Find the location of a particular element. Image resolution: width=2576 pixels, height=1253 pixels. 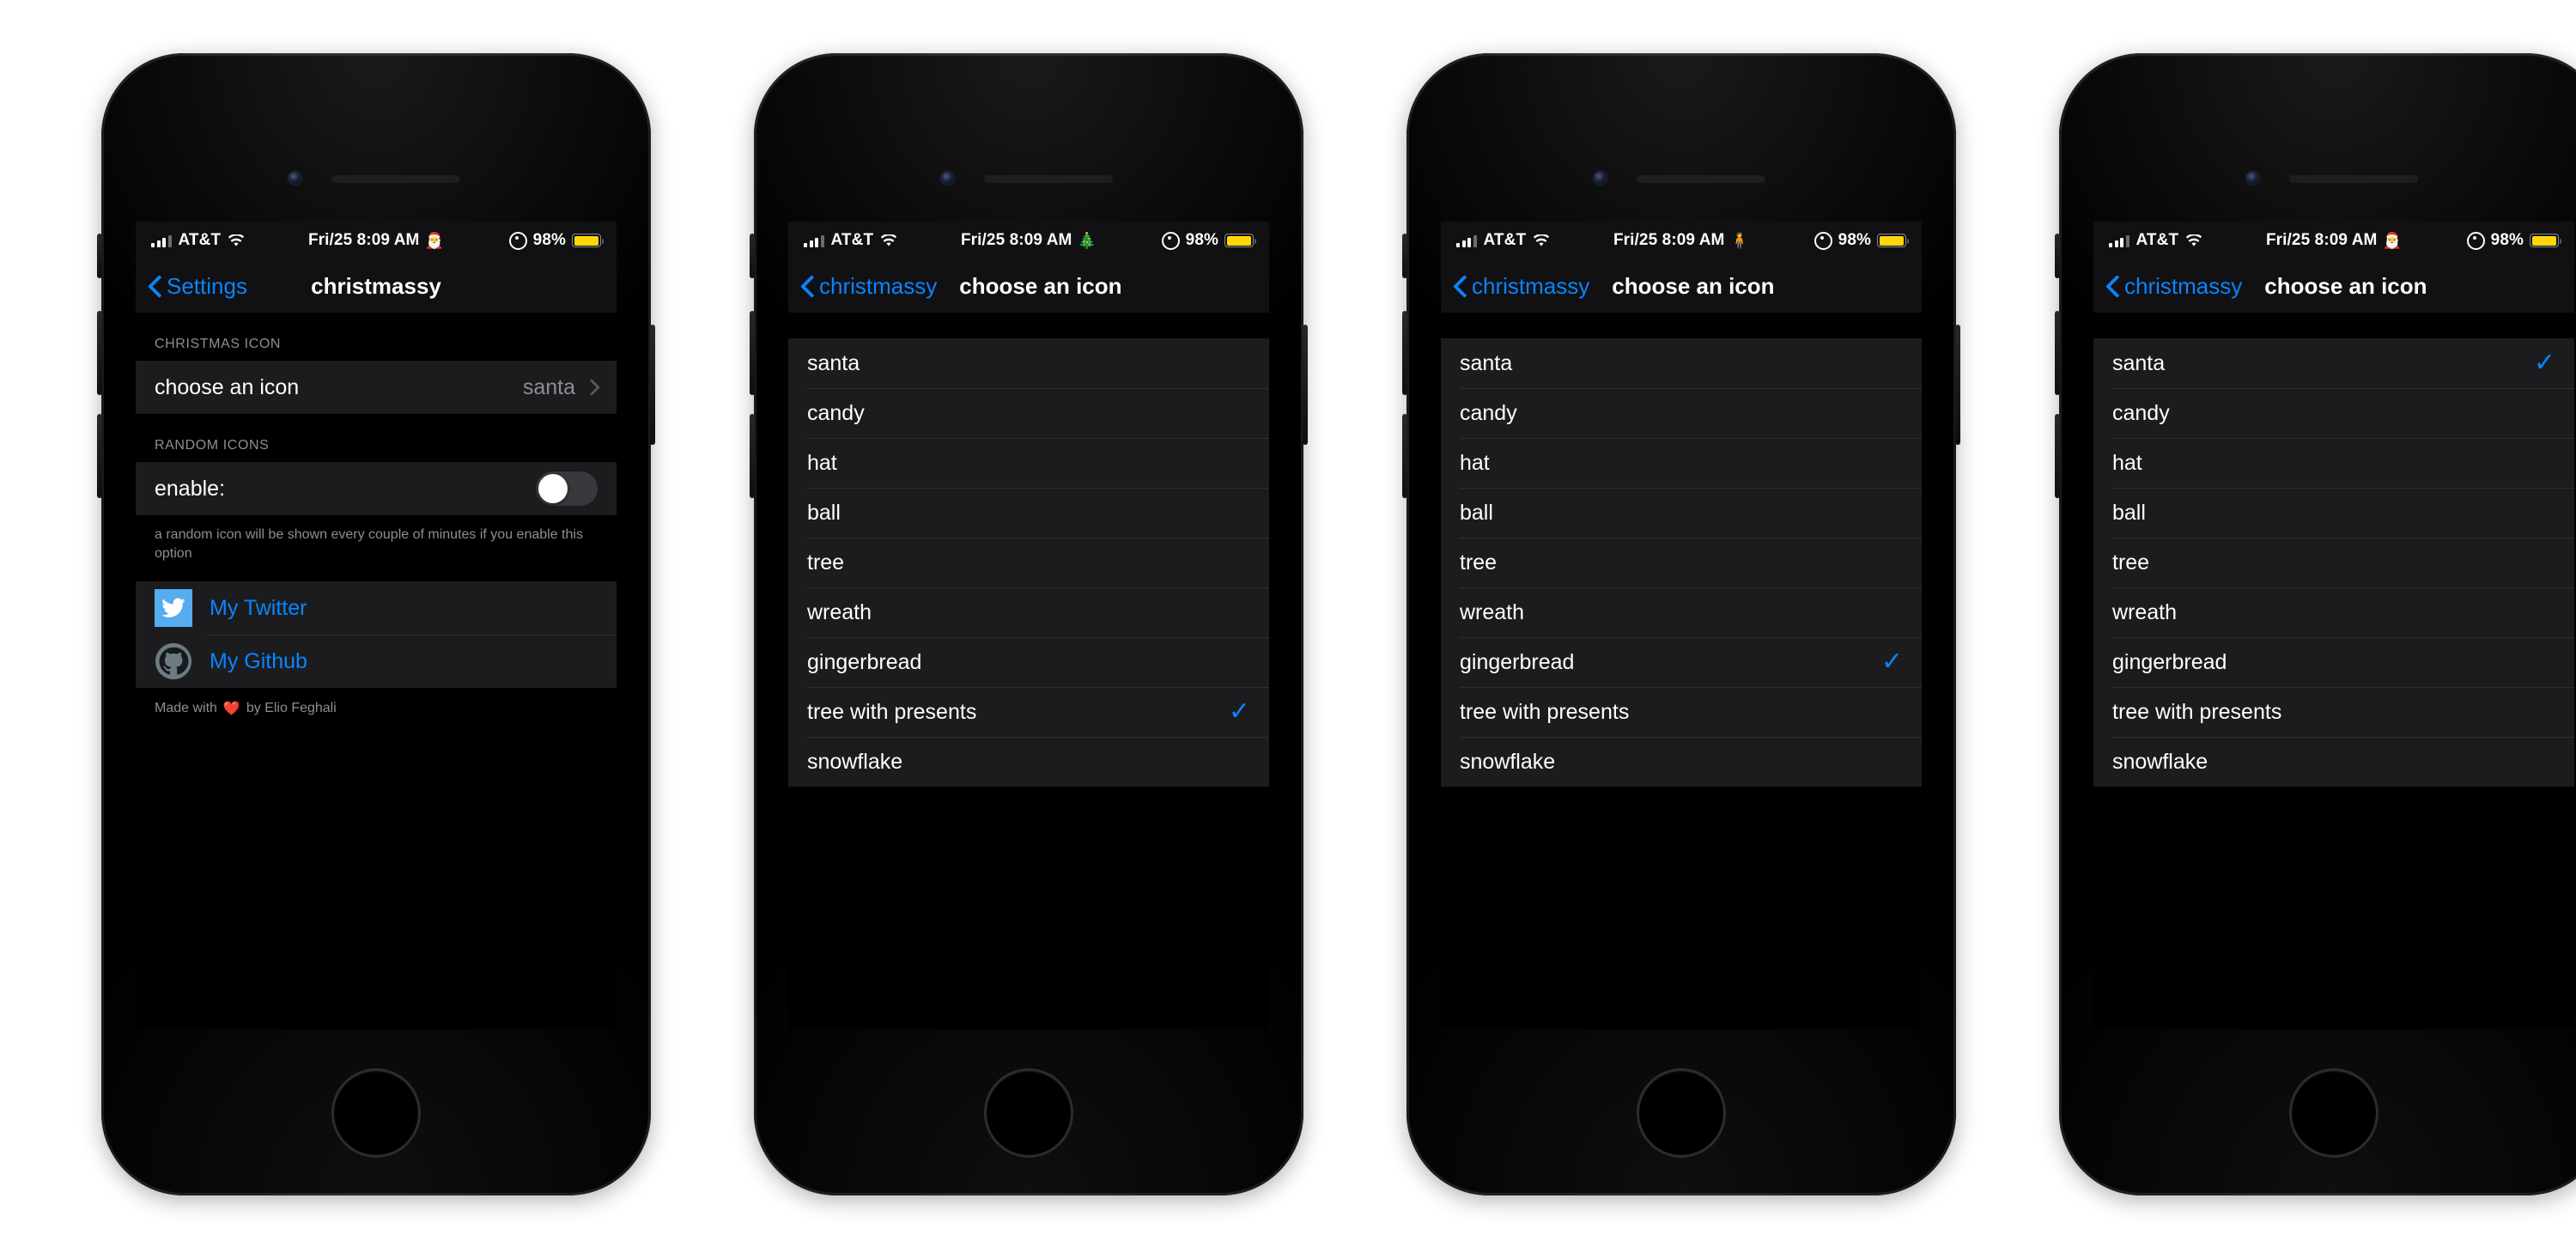

chevron-right-icon is located at coordinates (591, 387).